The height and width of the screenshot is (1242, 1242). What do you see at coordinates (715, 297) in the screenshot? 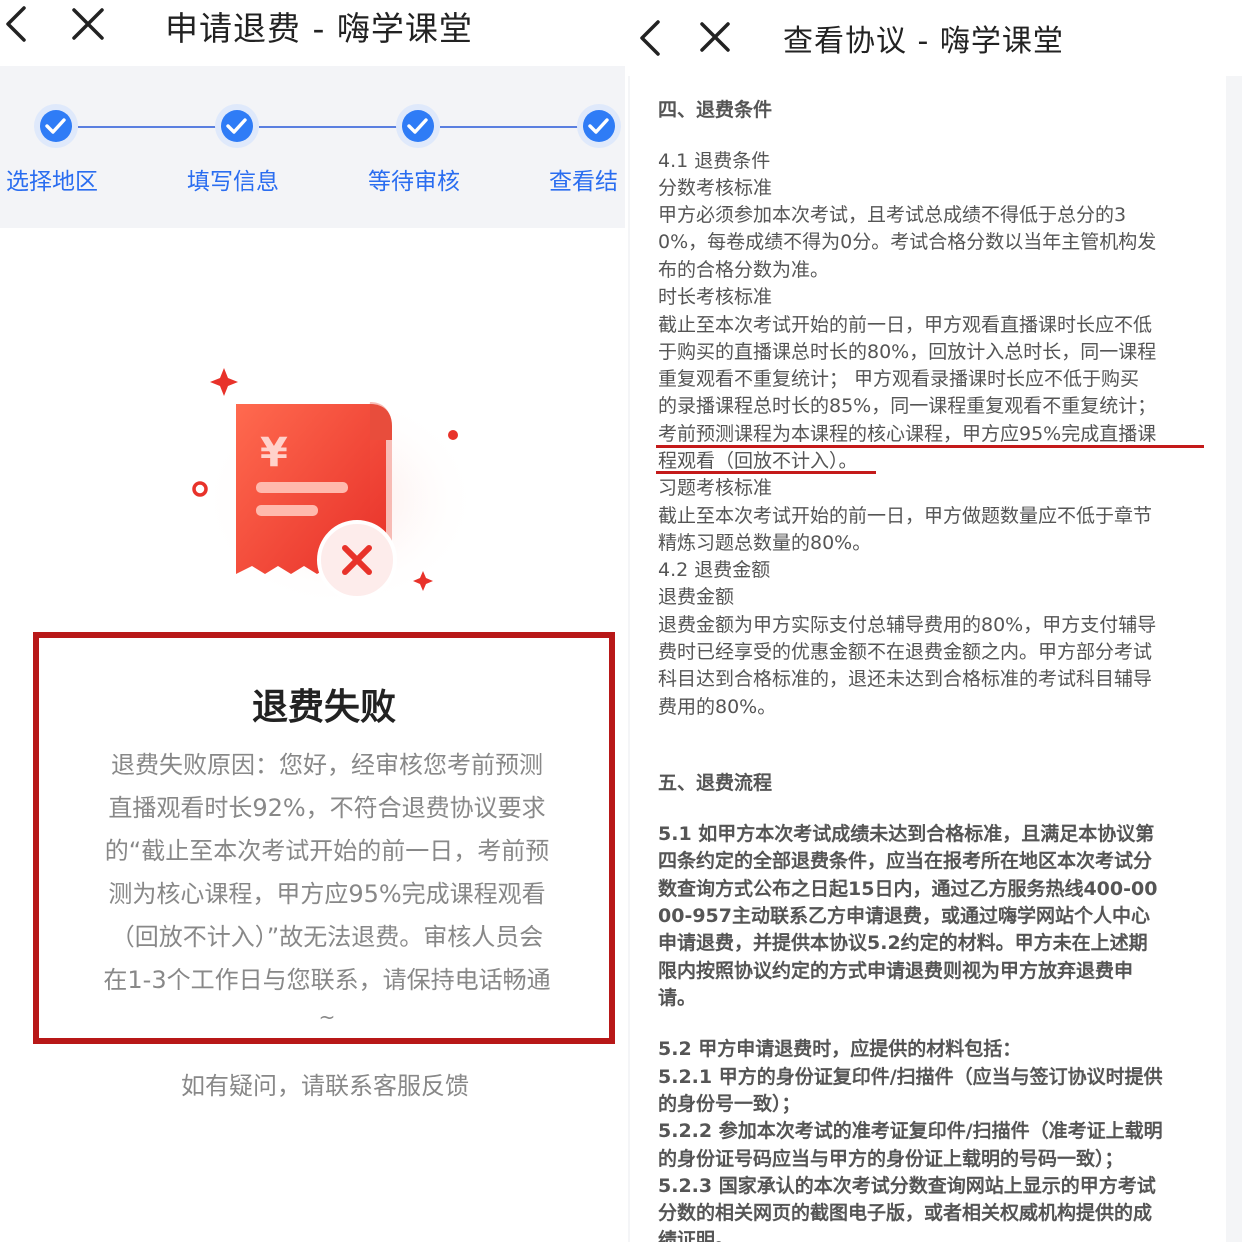
I see `doc-line: 时长考核标准` at bounding box center [715, 297].